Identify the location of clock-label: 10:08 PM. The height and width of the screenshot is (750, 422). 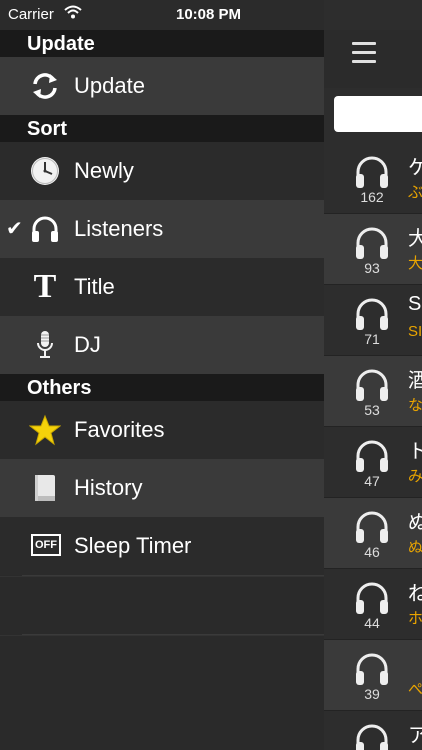
(209, 14).